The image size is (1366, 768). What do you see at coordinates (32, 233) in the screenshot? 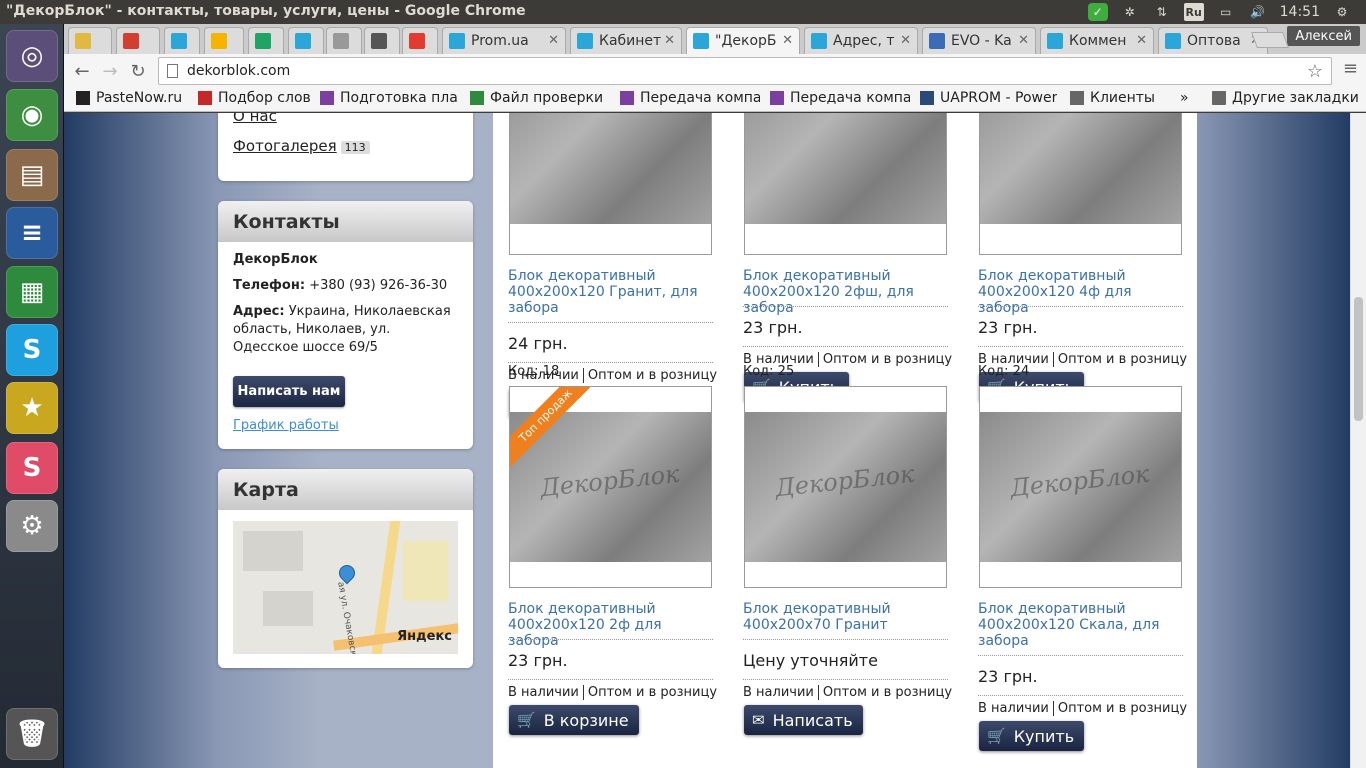
I see `launcher-writer-icon: ≡` at bounding box center [32, 233].